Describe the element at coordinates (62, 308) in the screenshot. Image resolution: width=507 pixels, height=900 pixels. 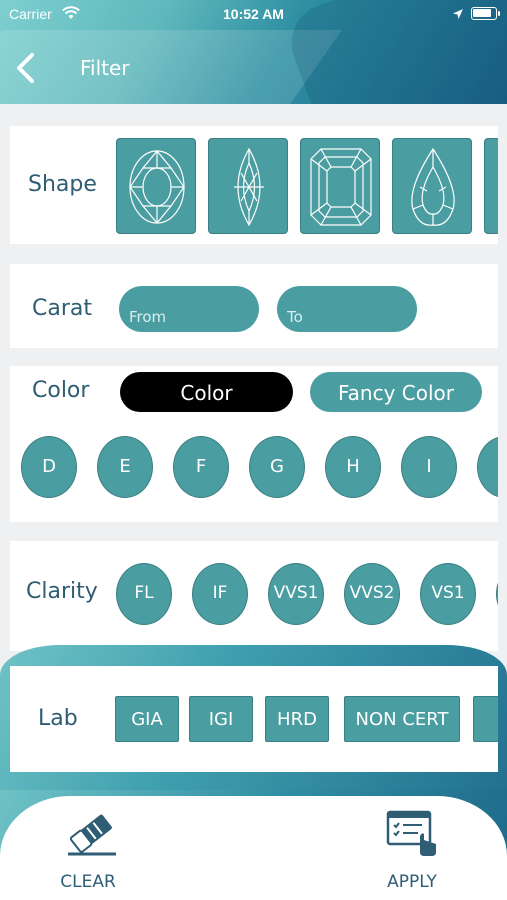
I see `carat-label: Carat` at that location.